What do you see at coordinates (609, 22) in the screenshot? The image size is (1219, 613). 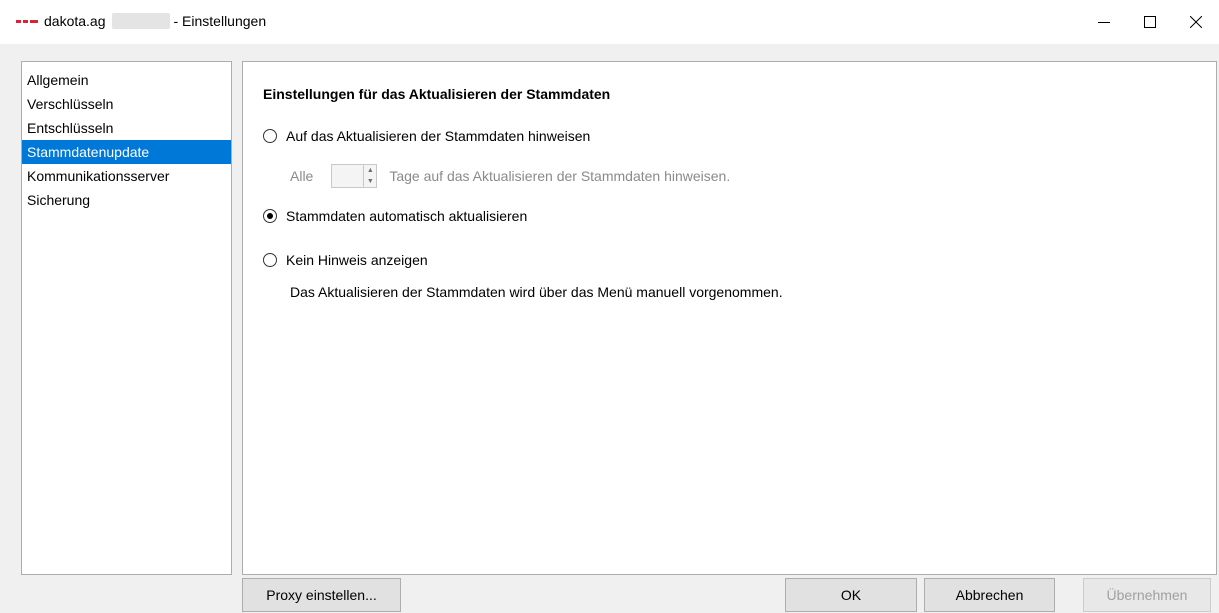 I see `title-bar: dakota.ag - Einstellungen` at bounding box center [609, 22].